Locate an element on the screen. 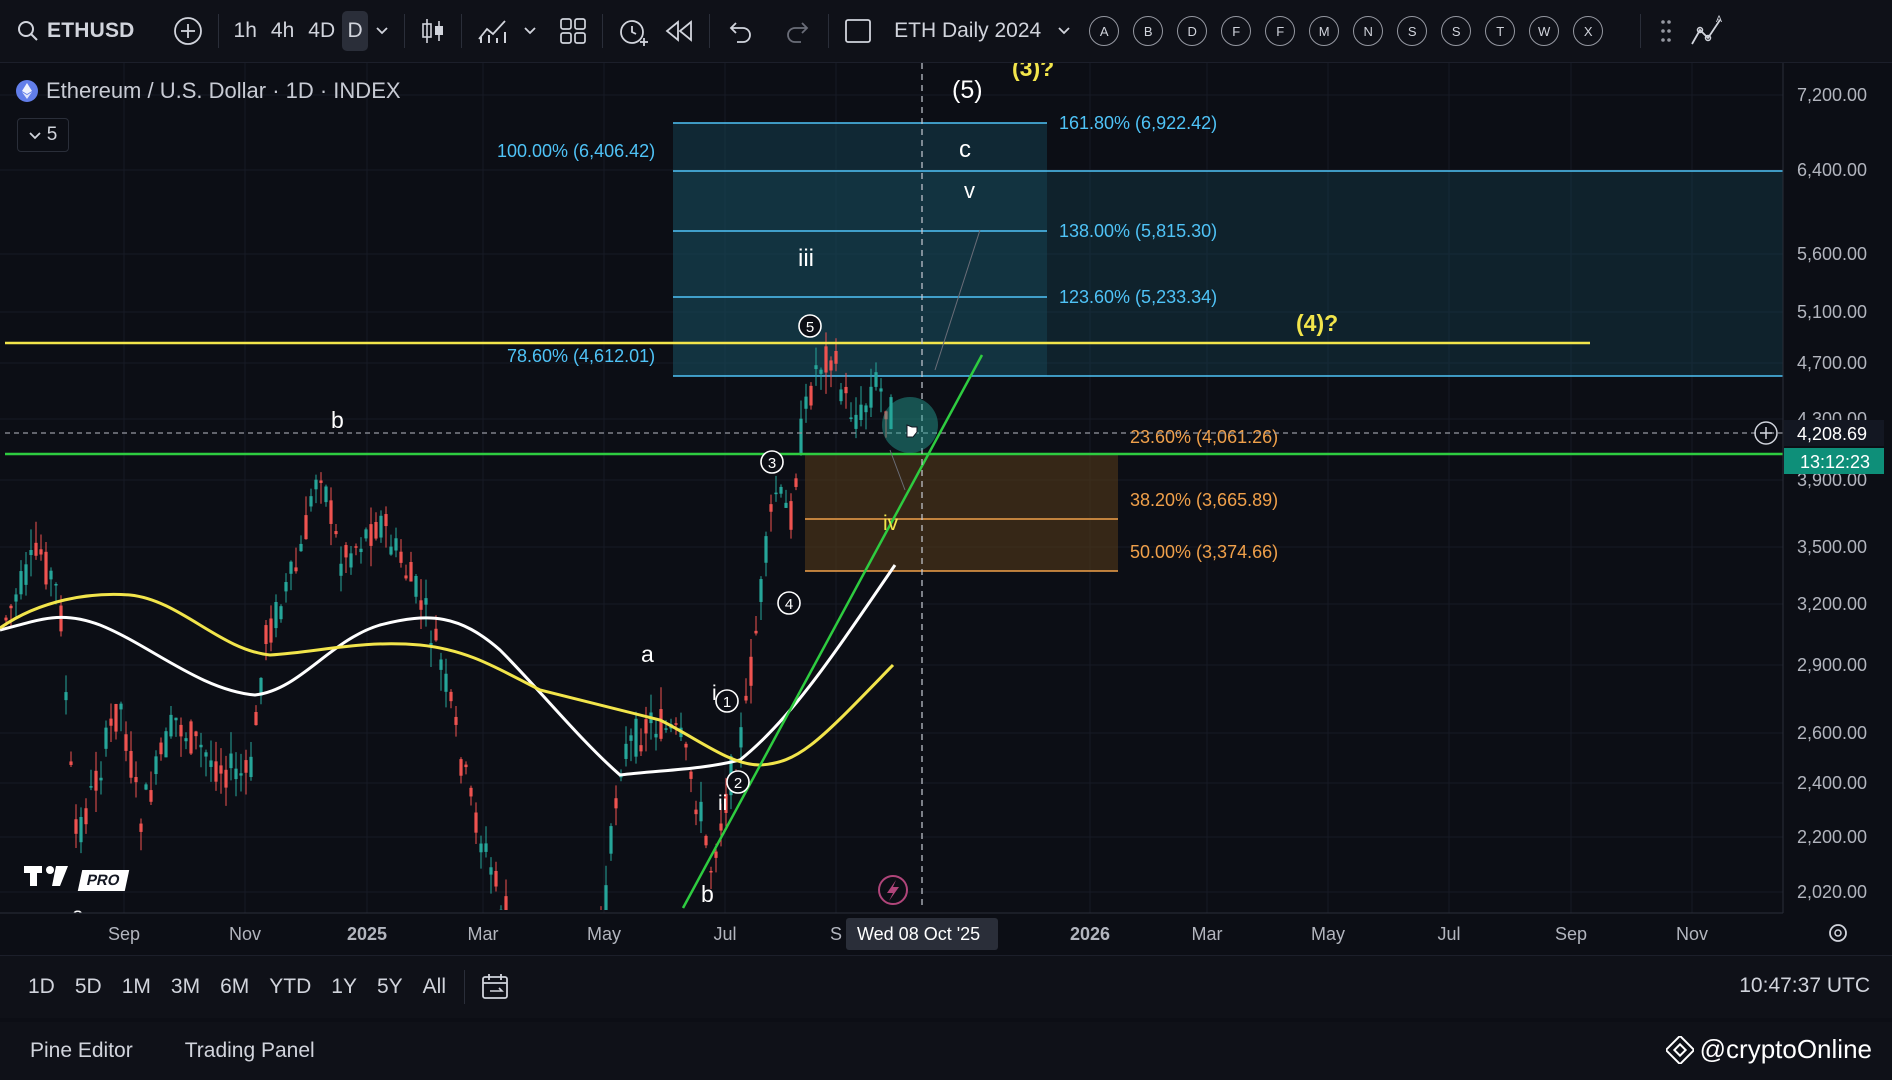  utc-clock: 10:47:37 UTC is located at coordinates (1804, 986).